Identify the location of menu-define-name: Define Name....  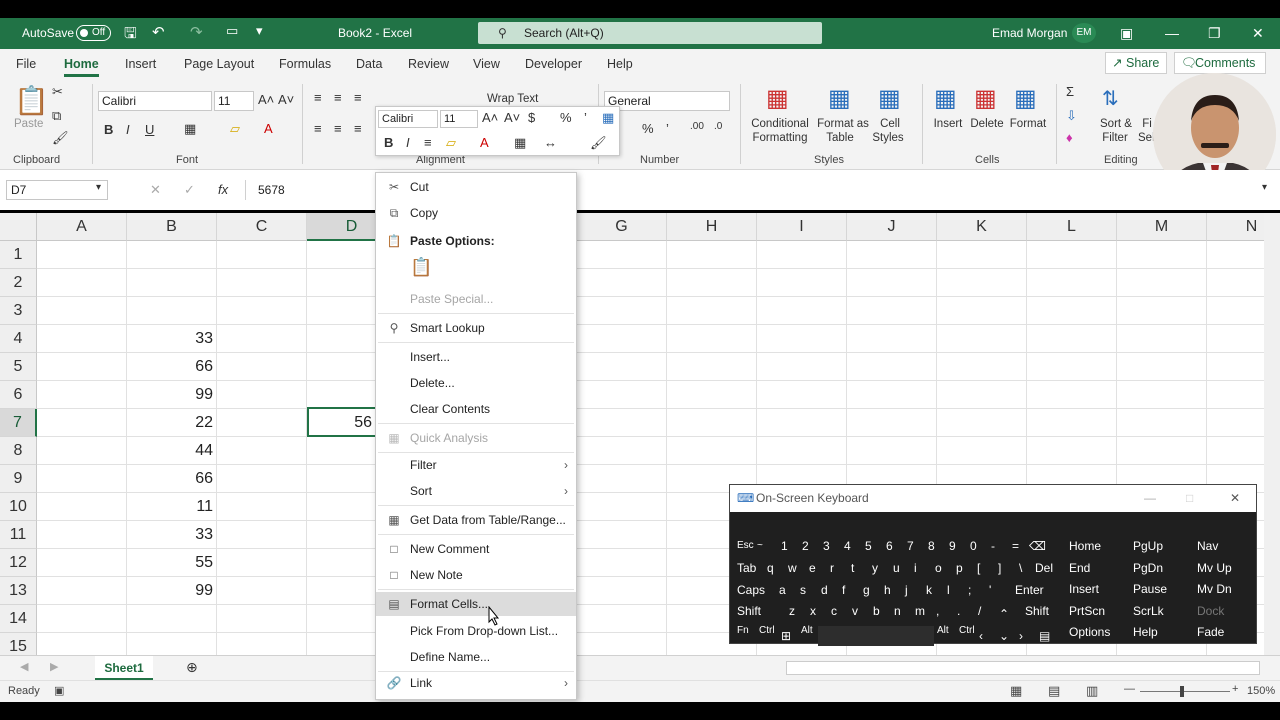
(476, 657).